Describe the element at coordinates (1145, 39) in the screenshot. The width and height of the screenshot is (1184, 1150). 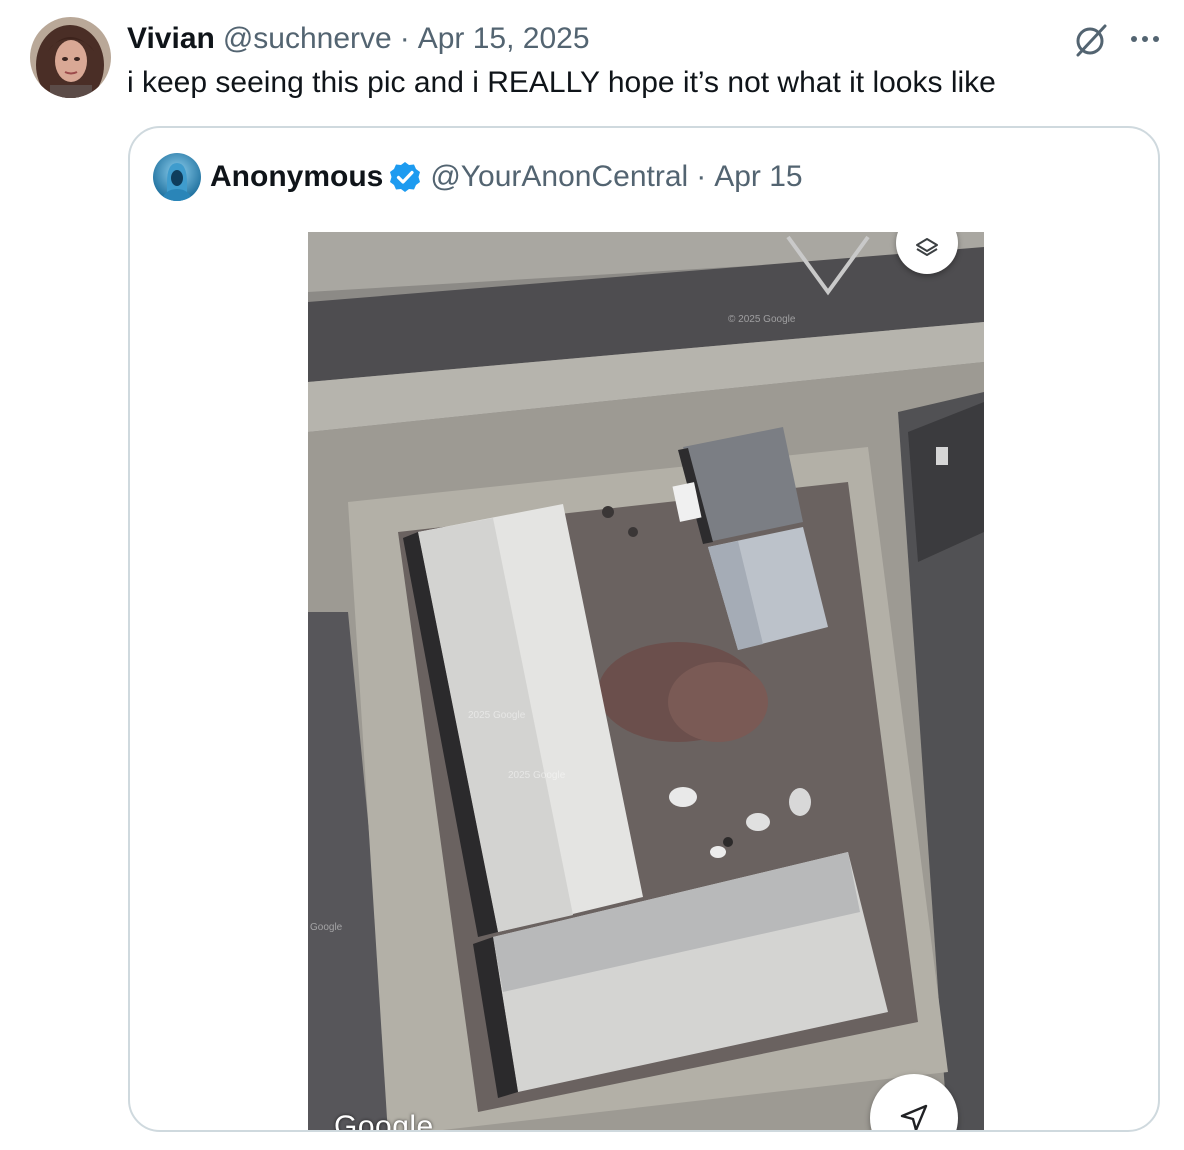
I see `more-icon` at that location.